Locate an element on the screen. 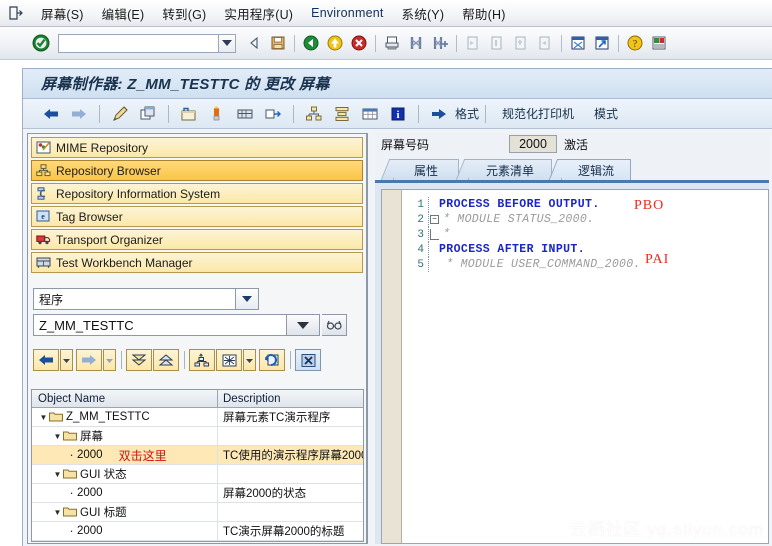 The height and width of the screenshot is (546, 772). mode-button: 模式 is located at coordinates (606, 113).